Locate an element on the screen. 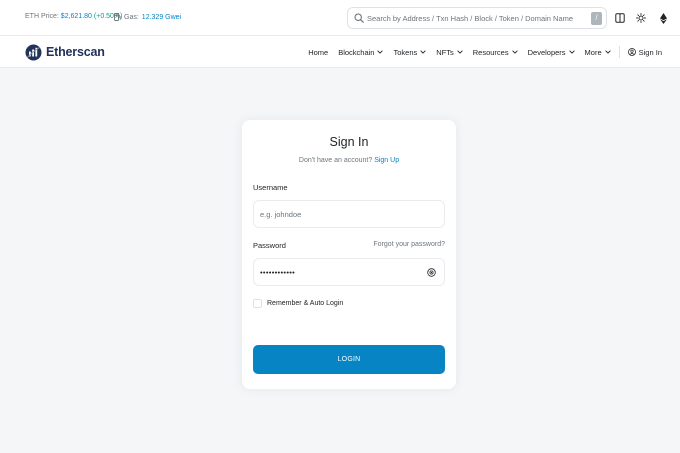 The image size is (680, 453). nav-item-label: Home is located at coordinates (318, 52).